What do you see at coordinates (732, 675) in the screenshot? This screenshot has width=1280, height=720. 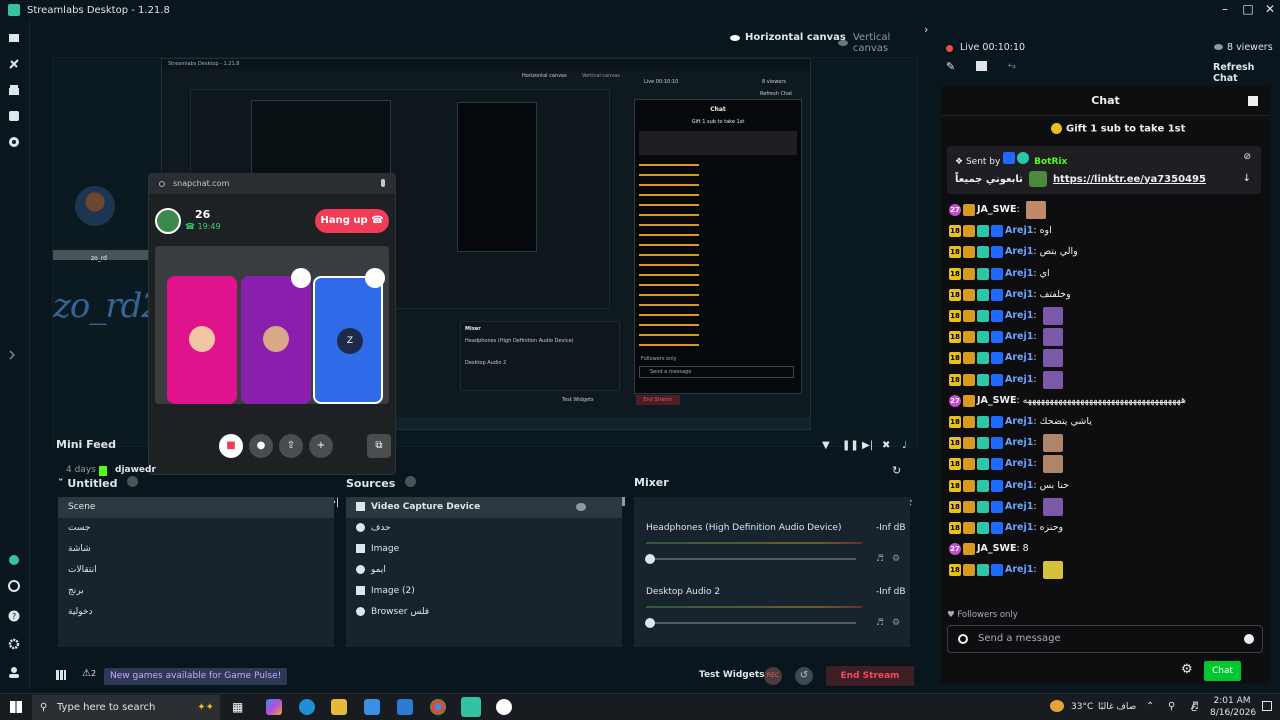 I see `test-widgets-button: Test Widgets` at bounding box center [732, 675].